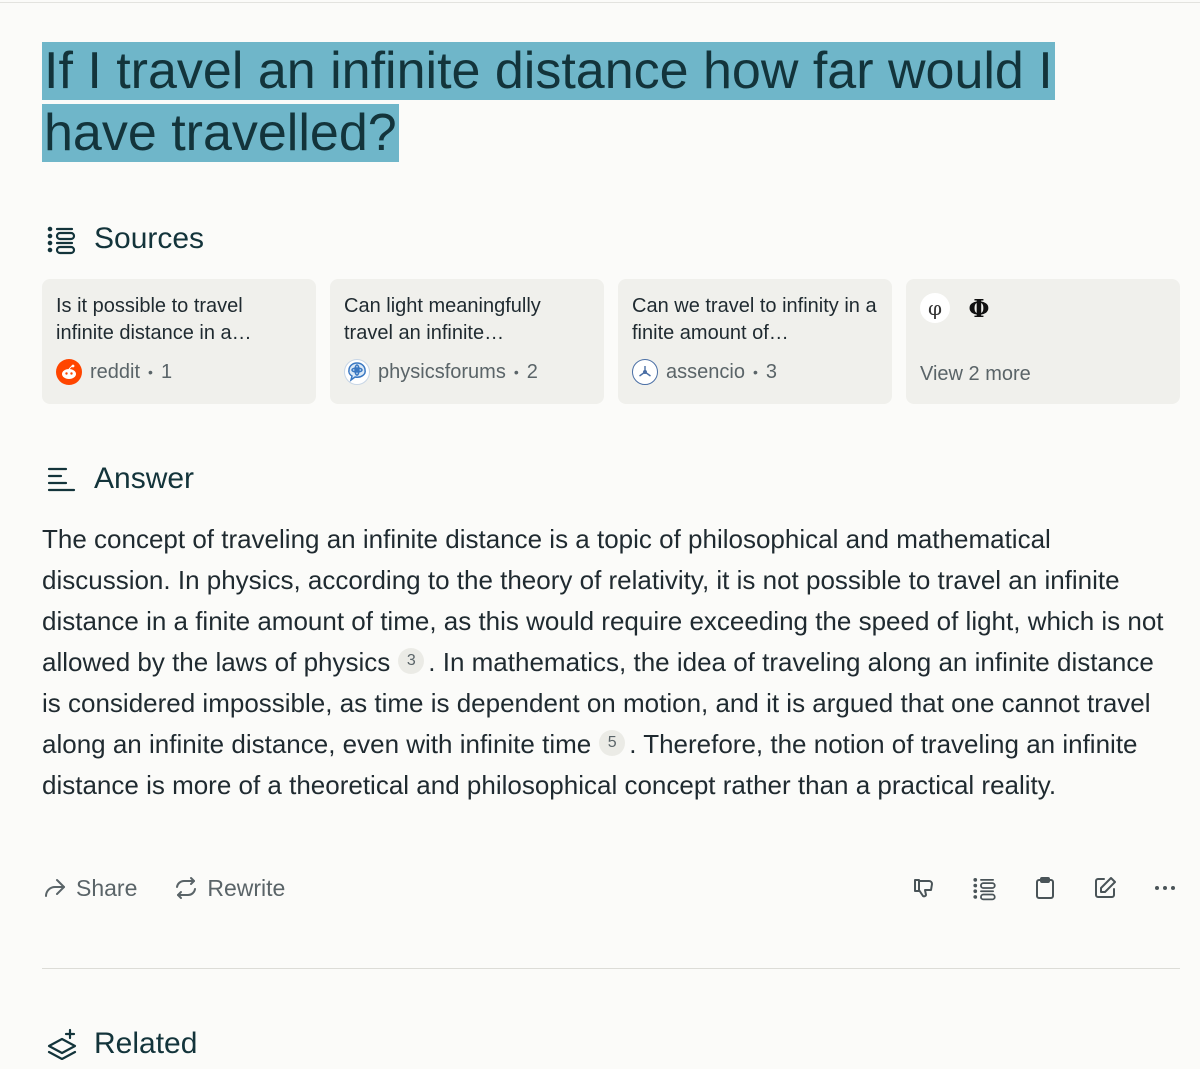 The height and width of the screenshot is (1069, 1200). I want to click on share-button: Share, so click(89, 888).